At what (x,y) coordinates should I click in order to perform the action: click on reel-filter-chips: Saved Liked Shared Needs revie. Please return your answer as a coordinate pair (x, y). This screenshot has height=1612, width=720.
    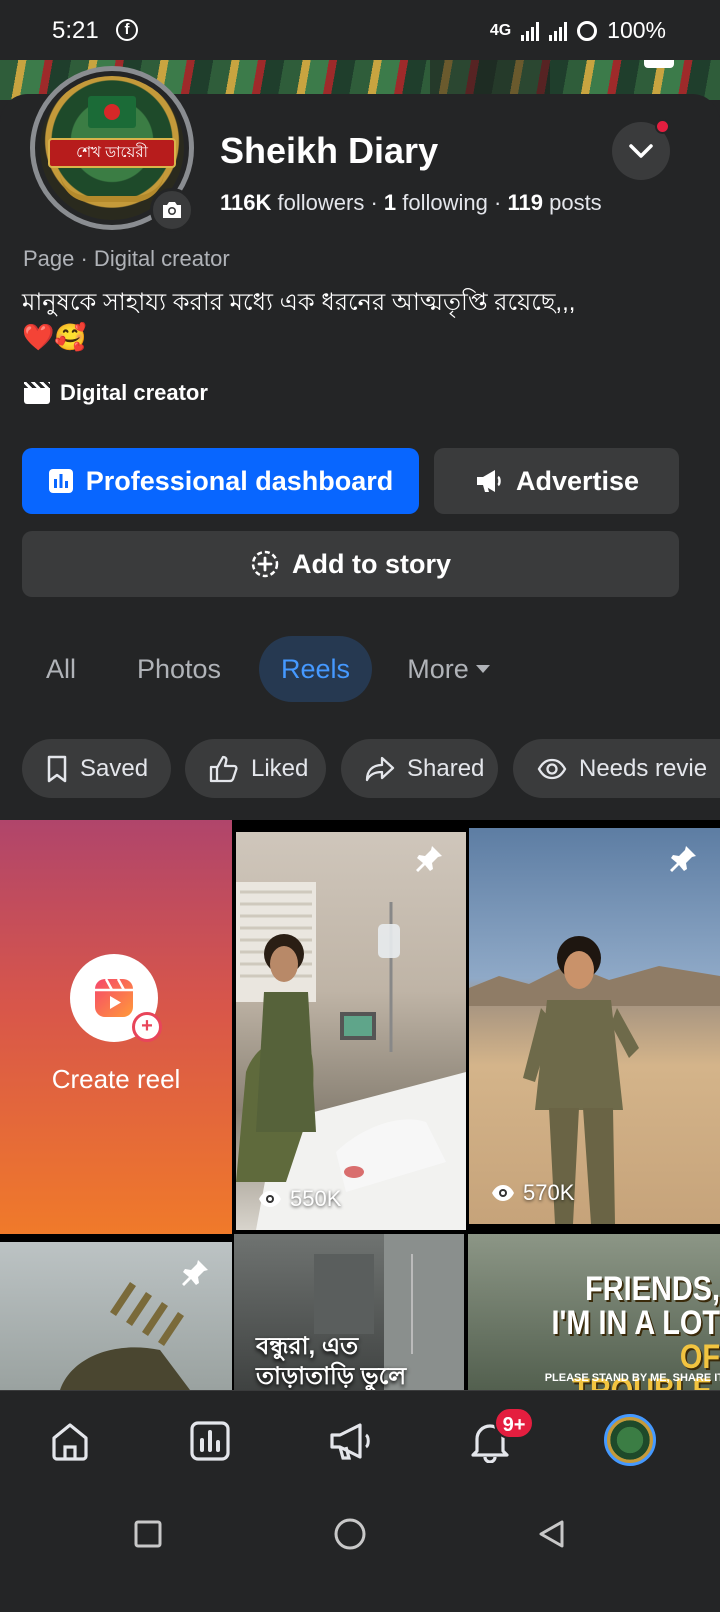
    Looking at the image, I should click on (360, 769).